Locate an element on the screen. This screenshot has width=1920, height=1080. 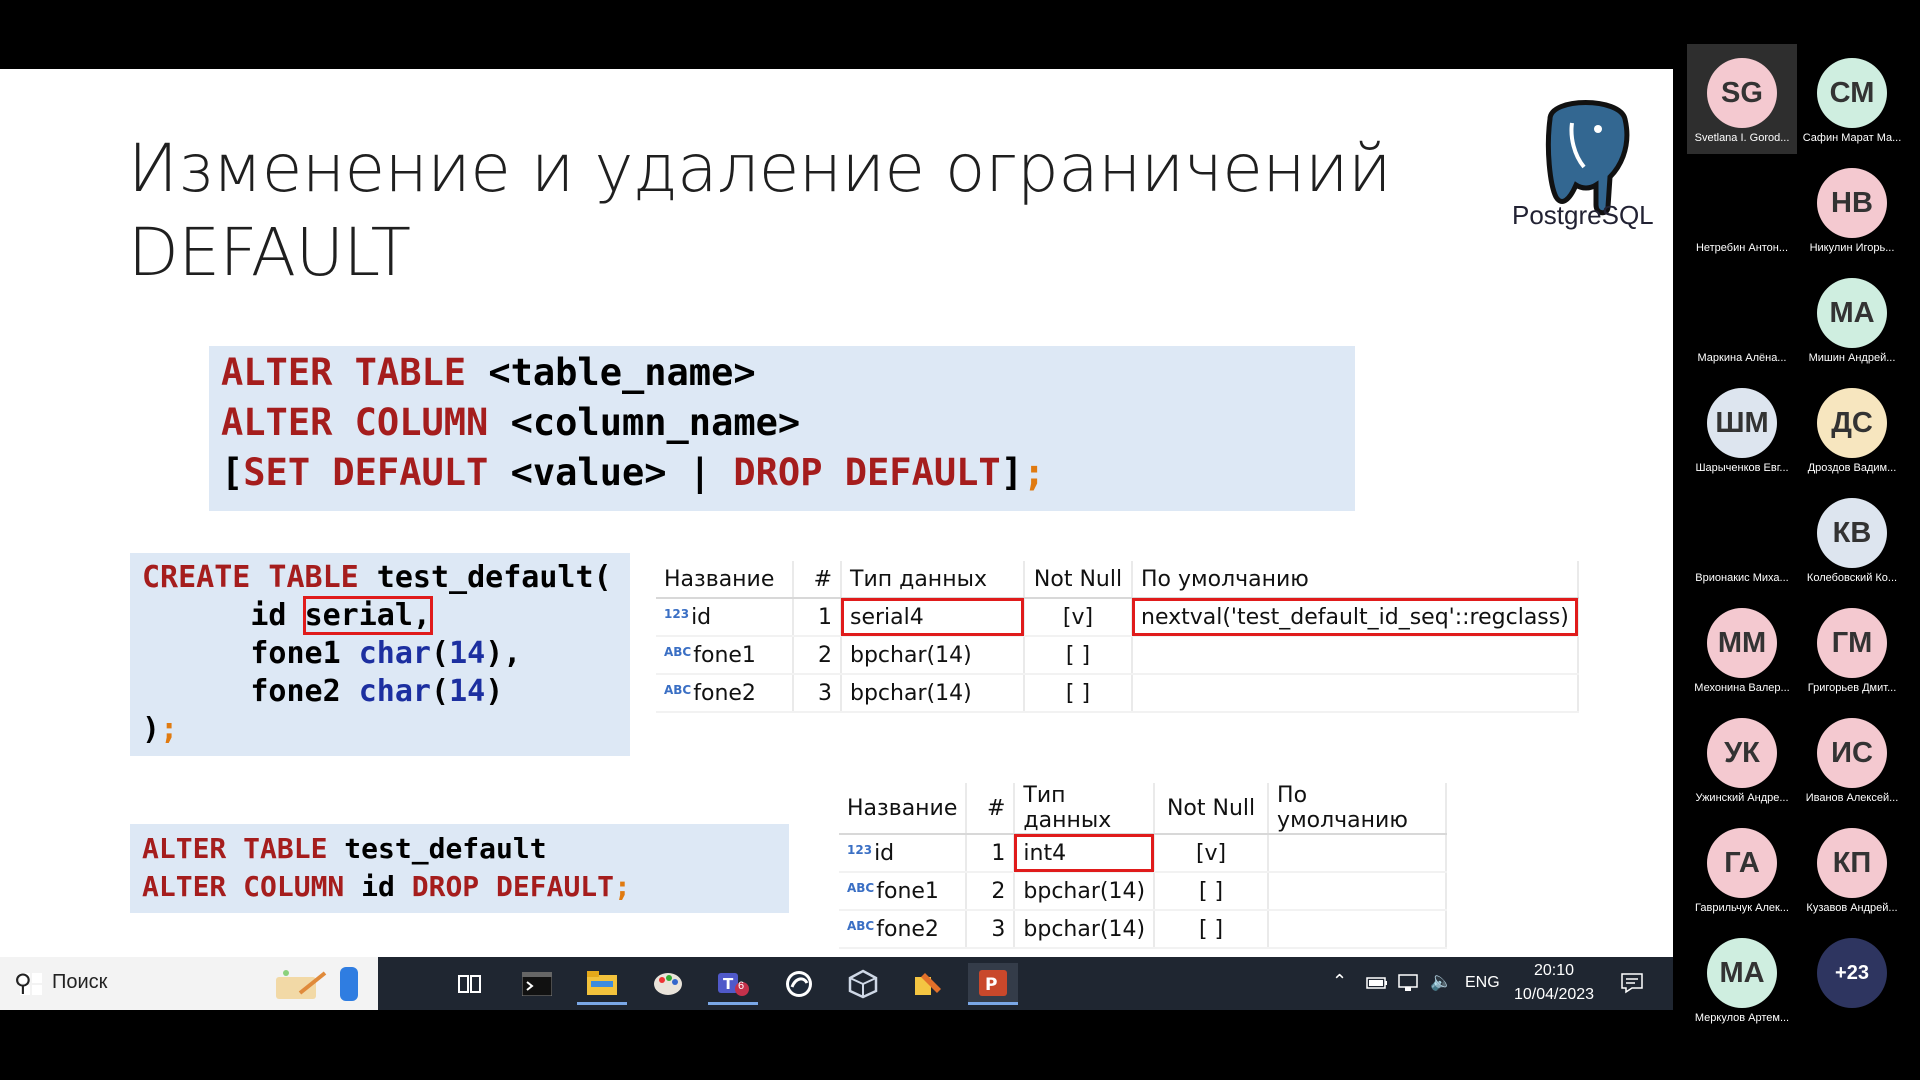
participant-avatar: ММ is located at coordinates (1742, 643).